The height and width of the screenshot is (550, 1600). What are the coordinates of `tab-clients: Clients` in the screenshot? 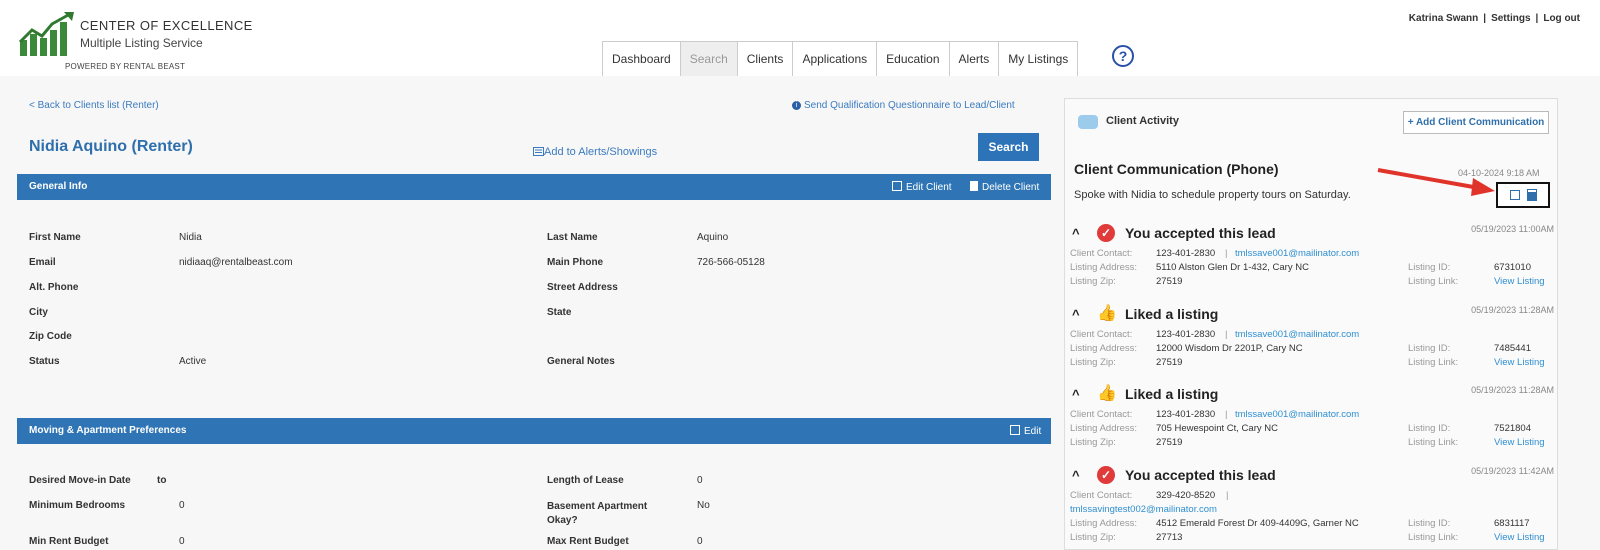 It's located at (765, 58).